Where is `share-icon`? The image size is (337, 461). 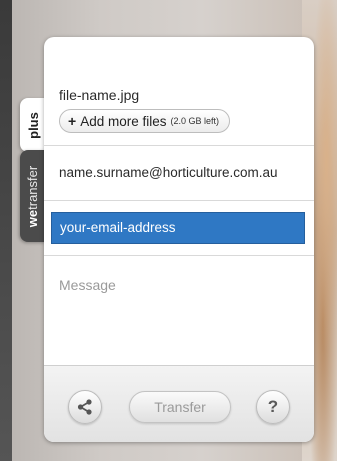 share-icon is located at coordinates (84, 407).